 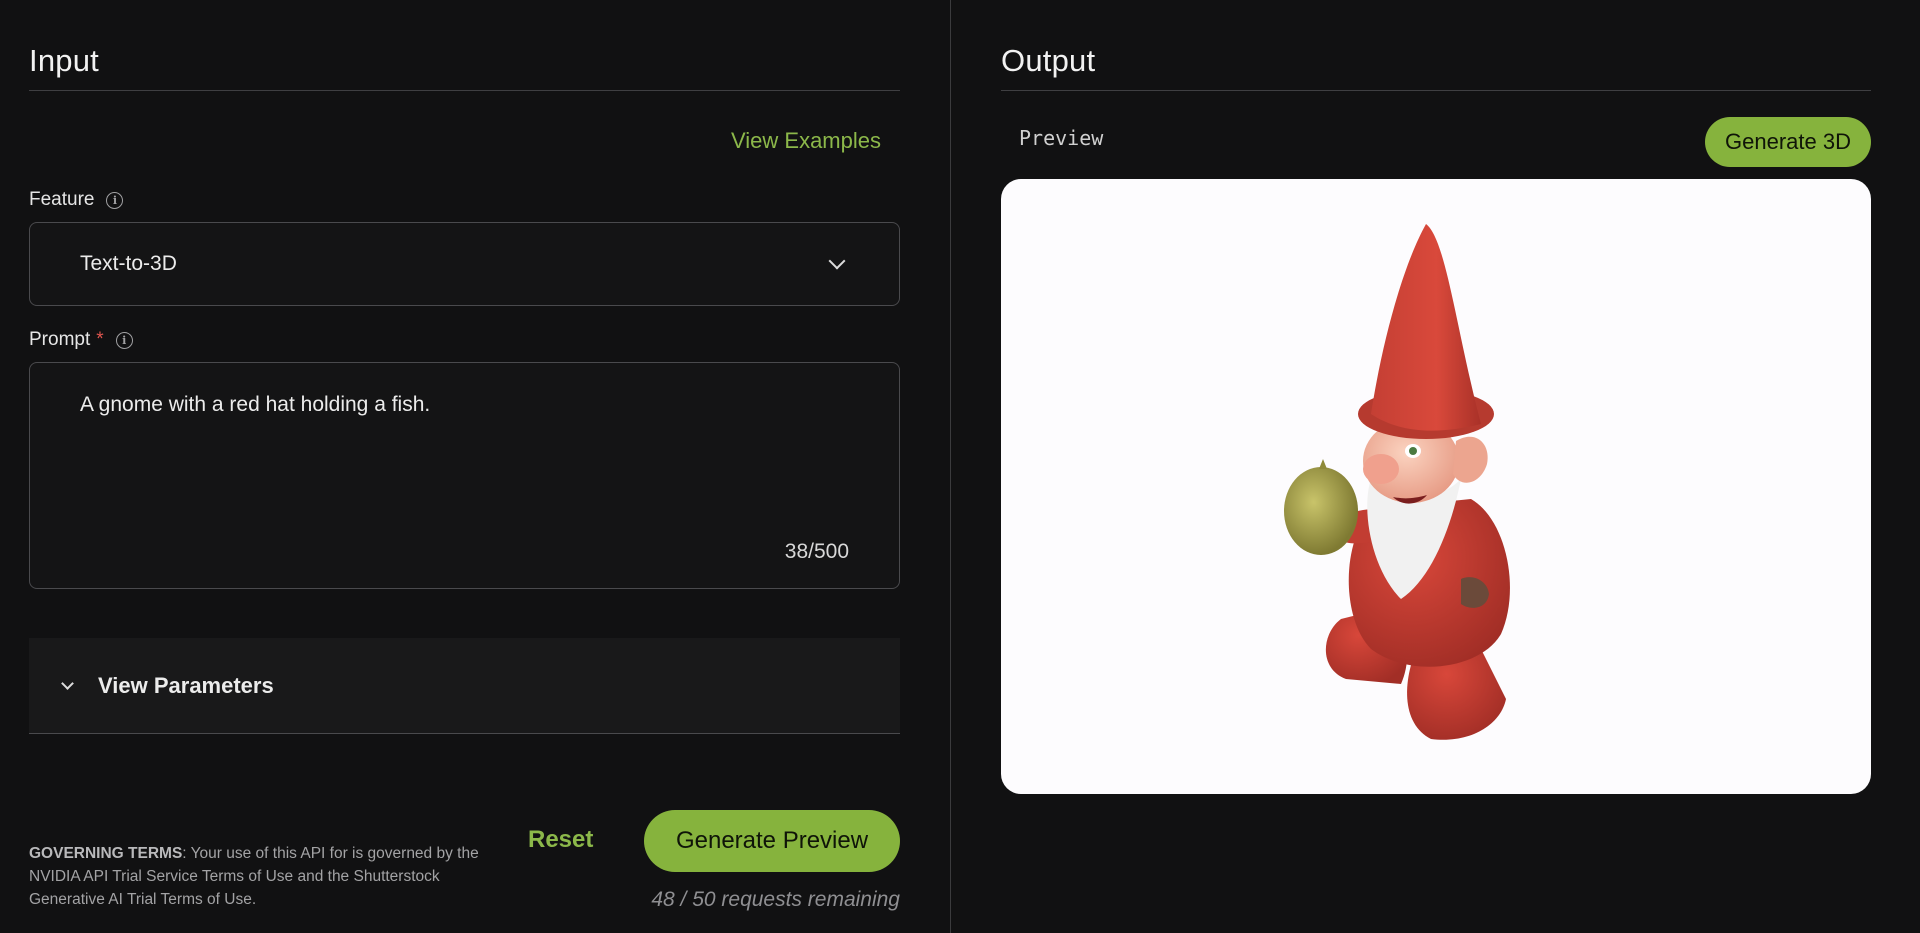 I want to click on requests-remaining: 48 / 50 requests remaining, so click(x=775, y=899).